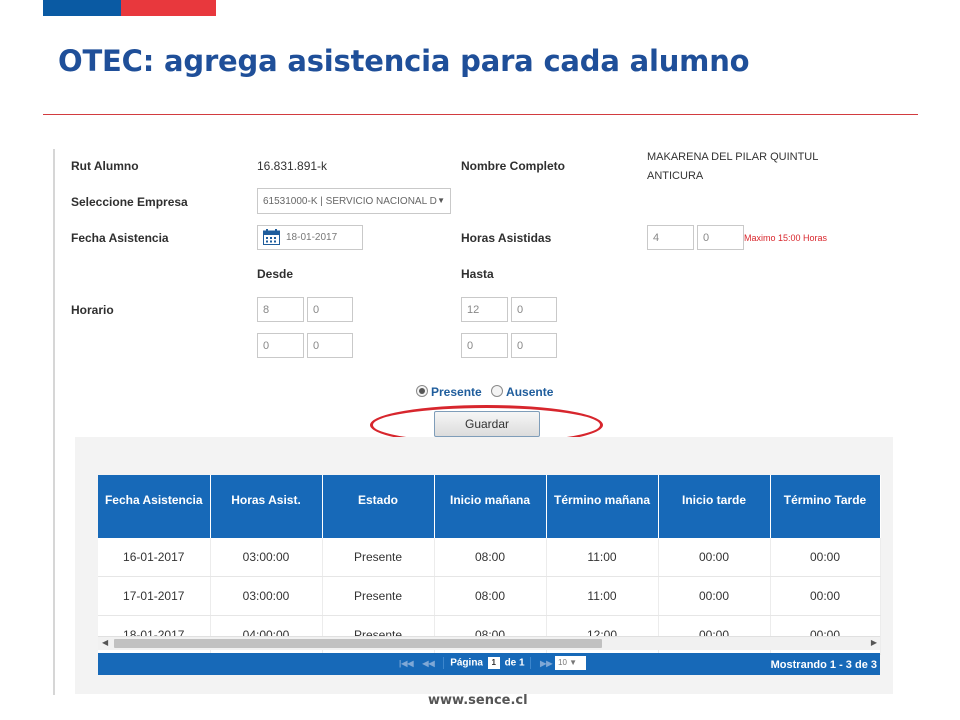 Image resolution: width=960 pixels, height=720 pixels. I want to click on desde-hour-input-1: 8, so click(280, 309).